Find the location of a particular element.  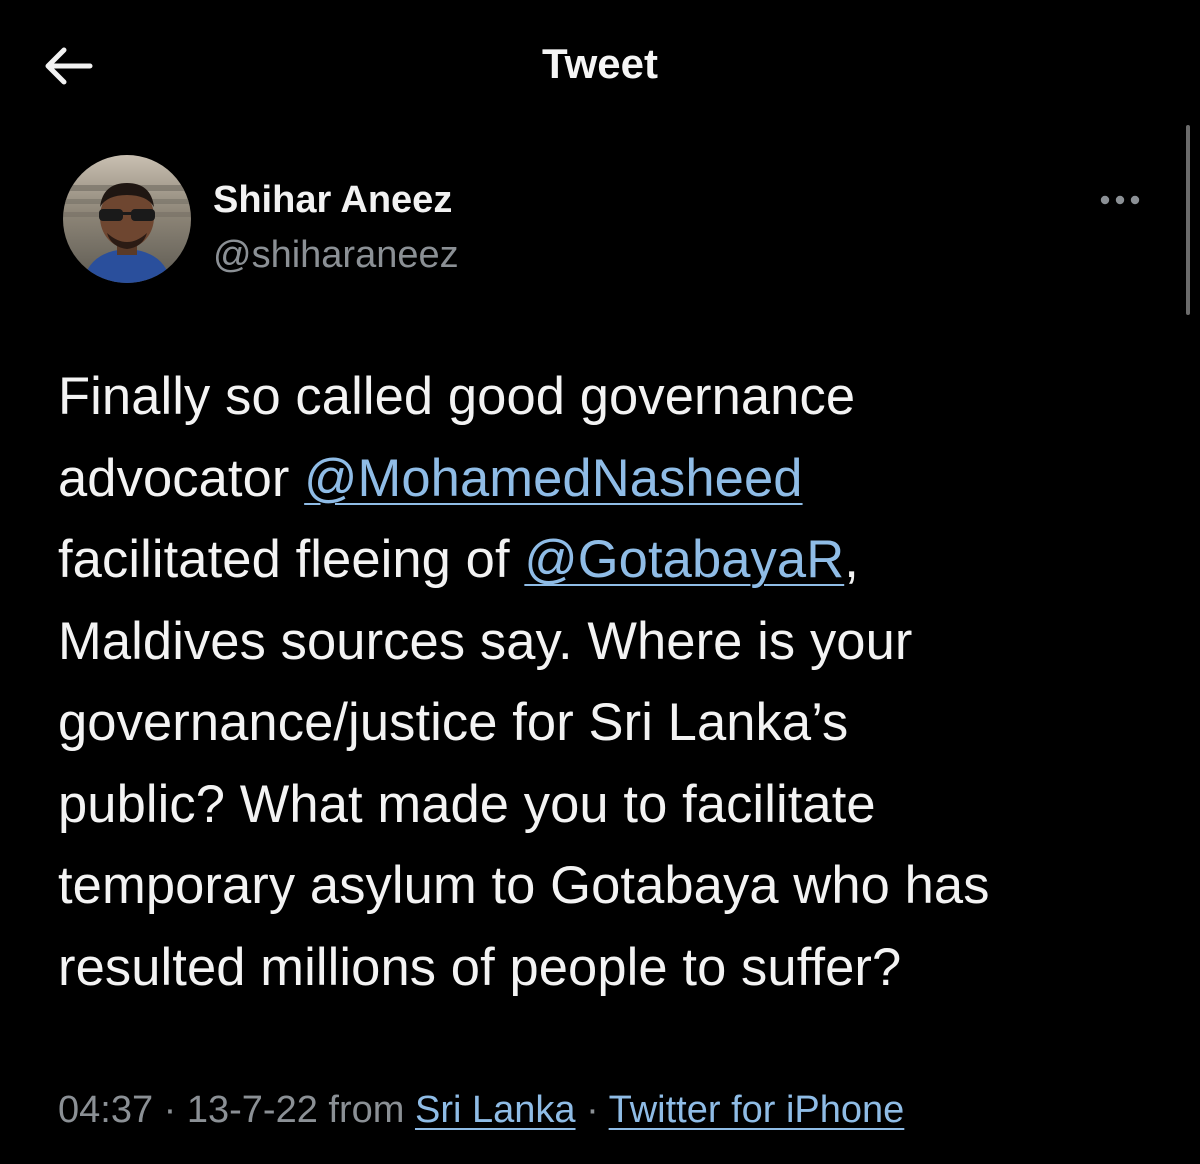

tweet-text-line: resulted millions of people to suffer? is located at coordinates (480, 967).